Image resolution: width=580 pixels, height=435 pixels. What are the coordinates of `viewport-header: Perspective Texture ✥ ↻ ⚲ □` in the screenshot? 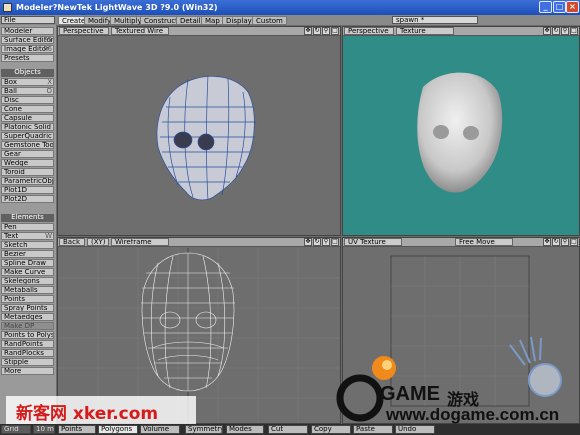 It's located at (461, 31).